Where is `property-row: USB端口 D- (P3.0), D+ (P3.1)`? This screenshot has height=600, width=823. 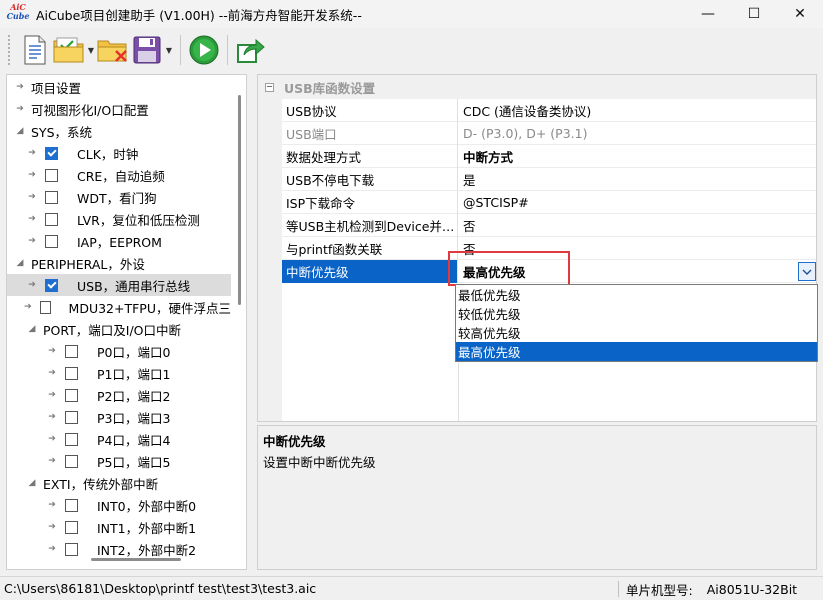 property-row: USB端口 D- (P3.0), D+ (P3.1) is located at coordinates (549, 133).